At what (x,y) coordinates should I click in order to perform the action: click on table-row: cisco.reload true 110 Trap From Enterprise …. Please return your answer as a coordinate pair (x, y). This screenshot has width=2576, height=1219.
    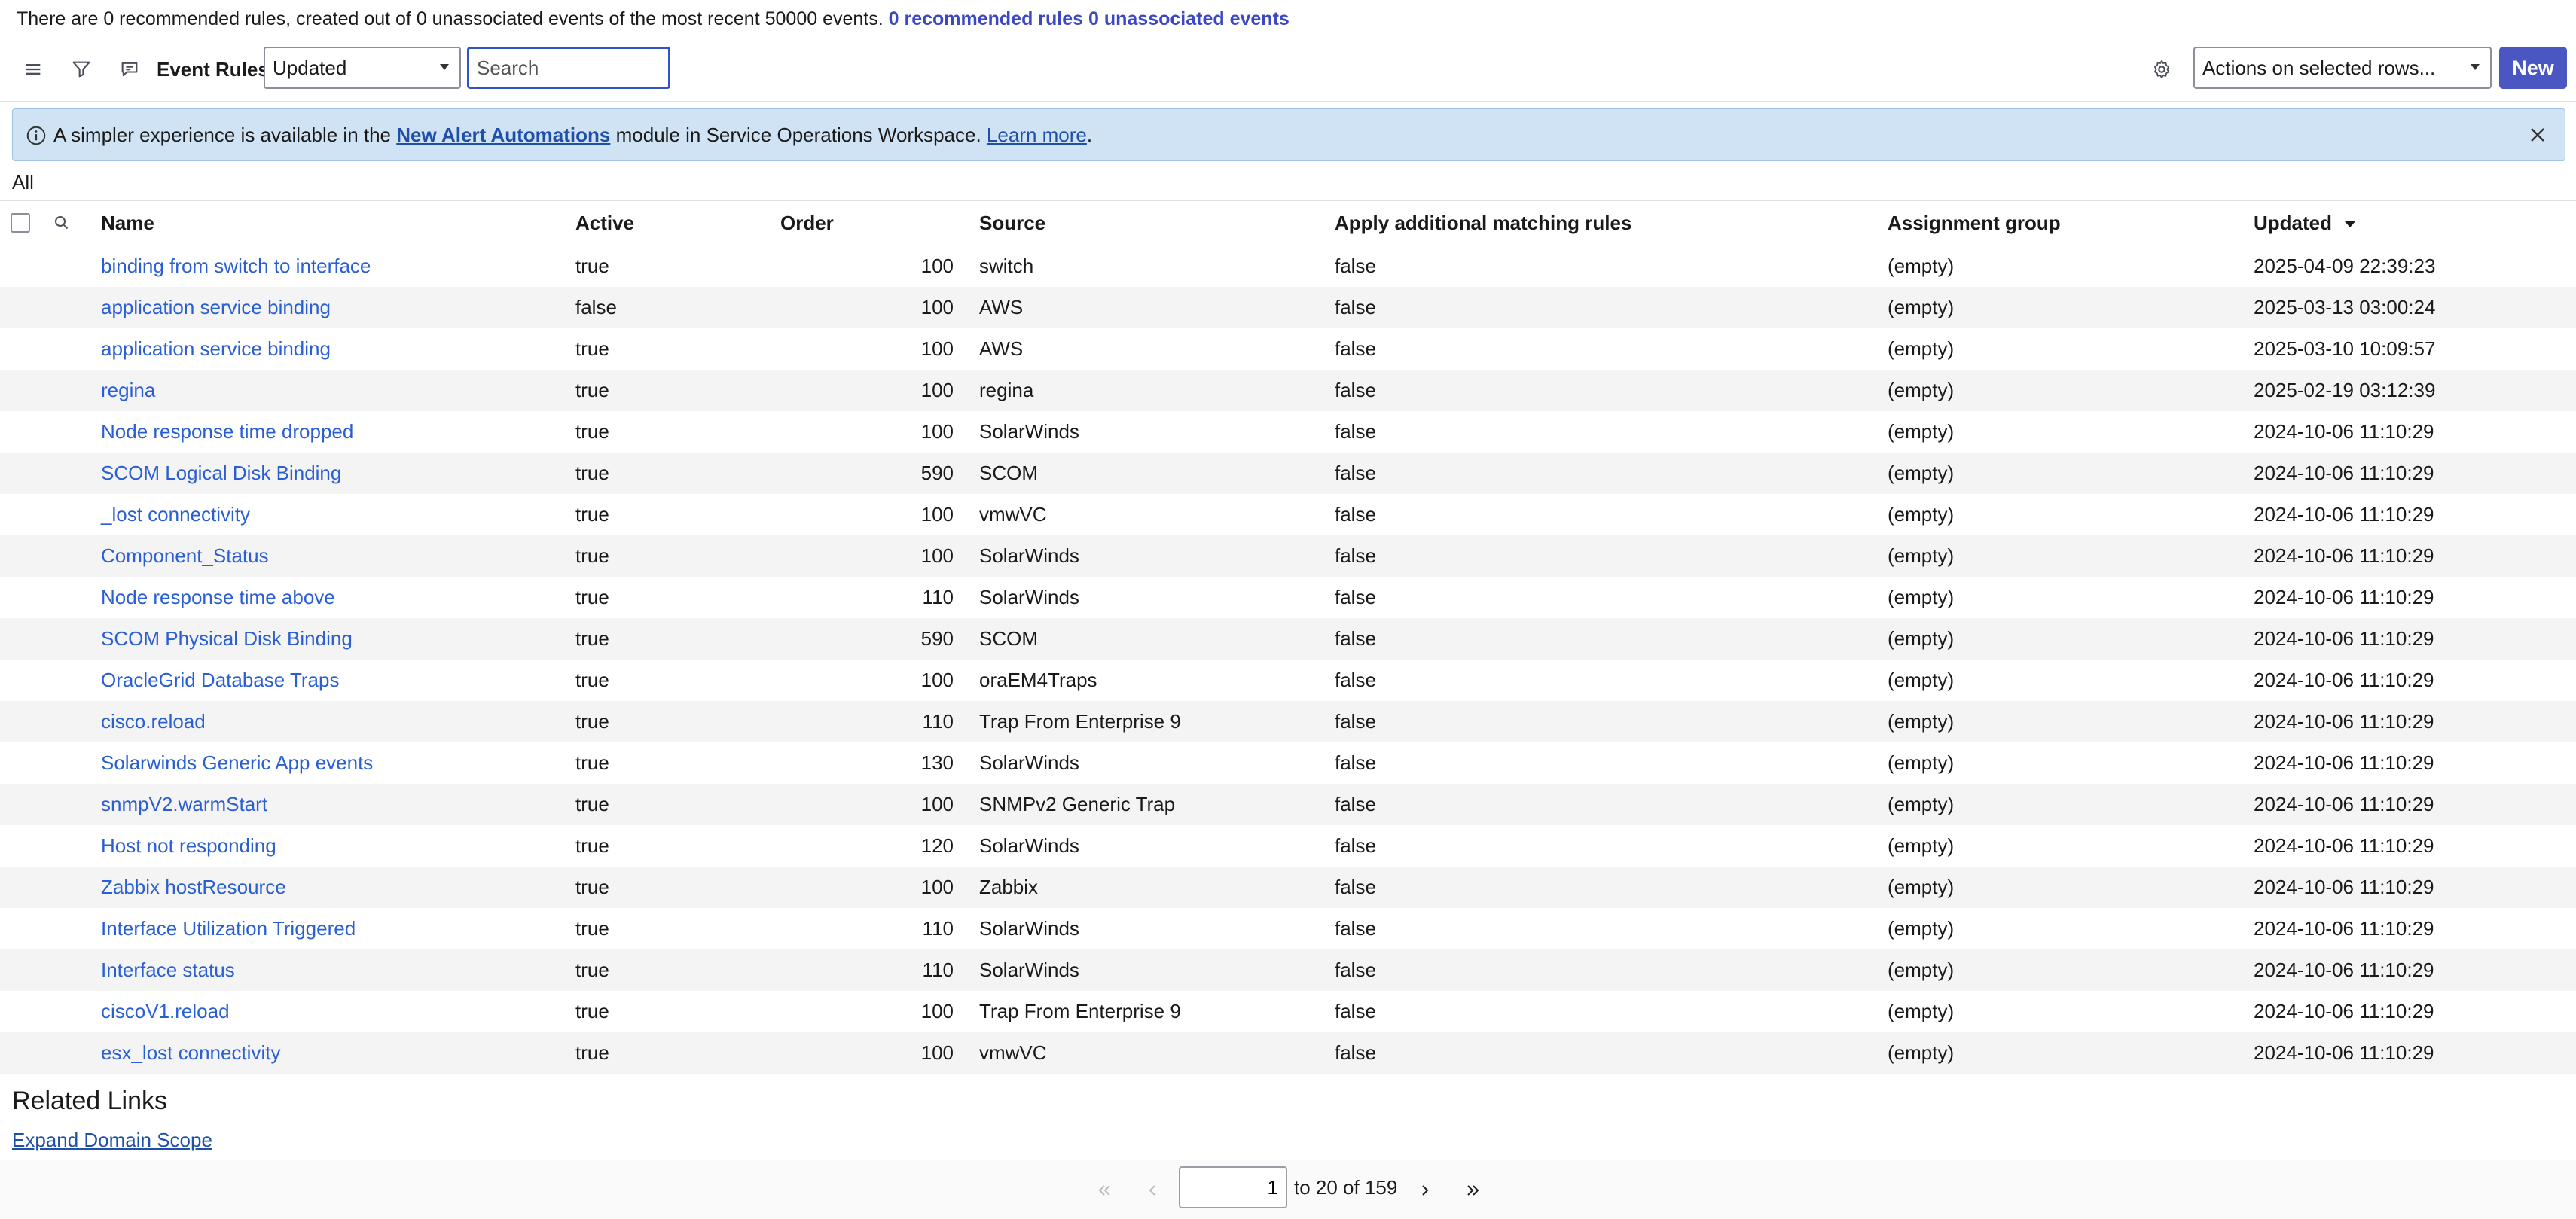
    Looking at the image, I should click on (1288, 721).